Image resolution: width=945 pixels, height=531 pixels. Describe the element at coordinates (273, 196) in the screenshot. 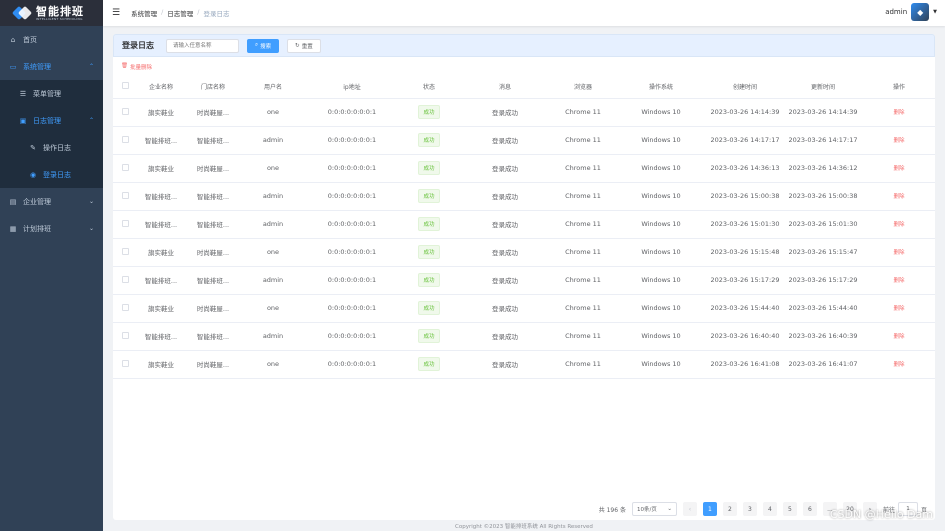

I see `table-cell-container: admin` at that location.